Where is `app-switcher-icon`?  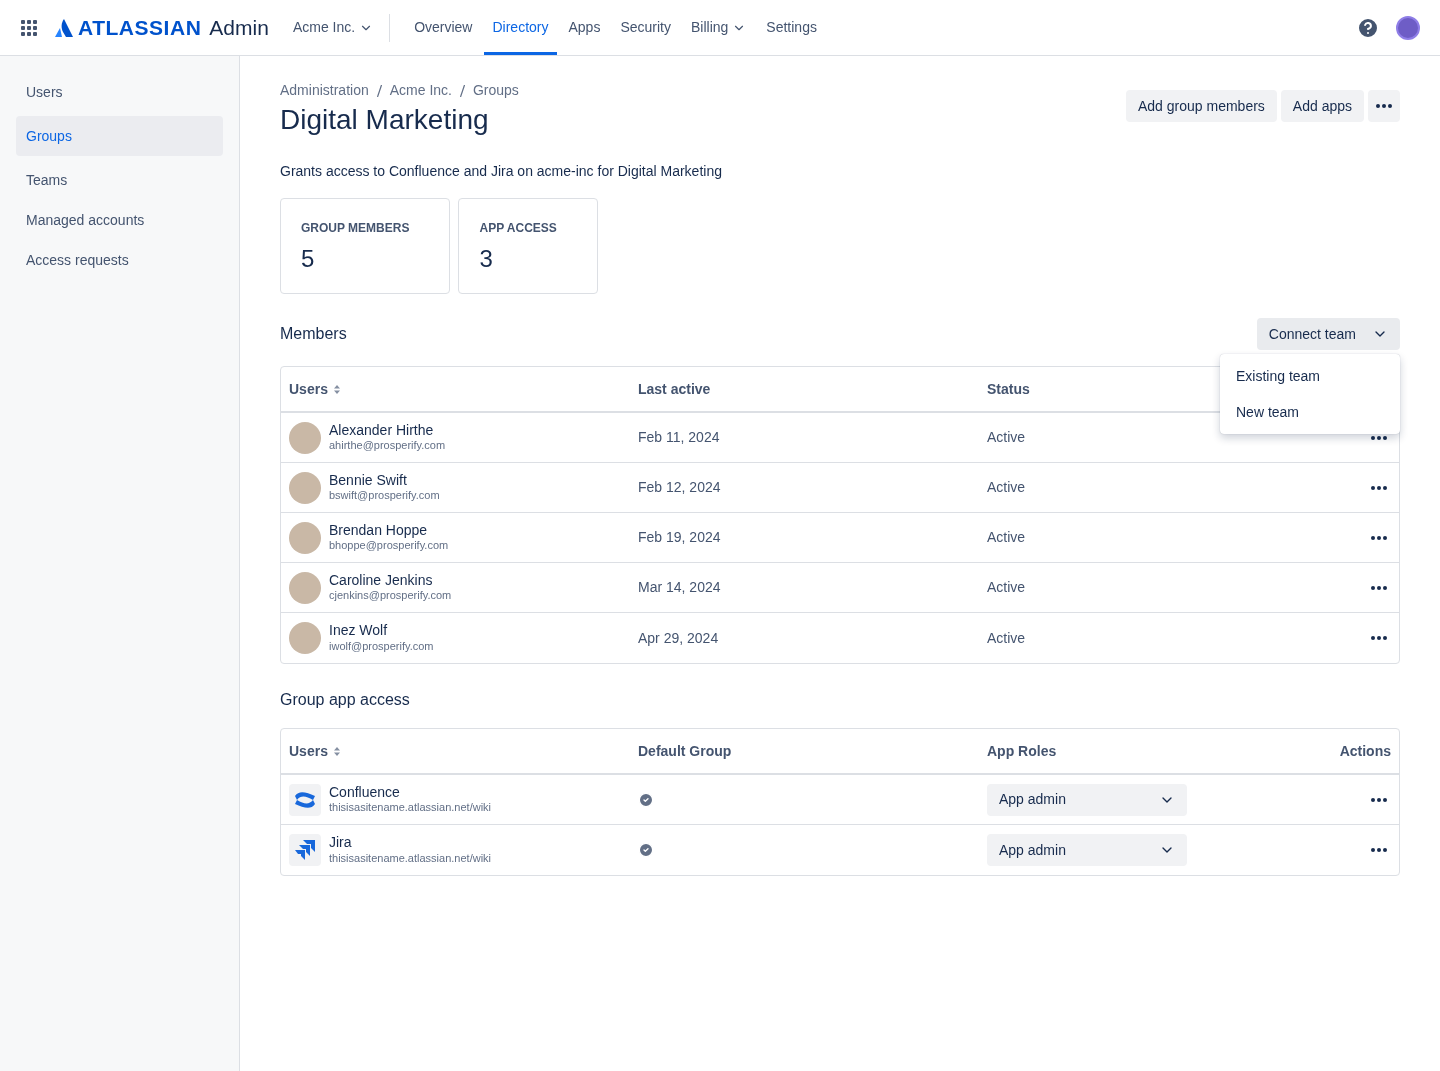 app-switcher-icon is located at coordinates (29, 27).